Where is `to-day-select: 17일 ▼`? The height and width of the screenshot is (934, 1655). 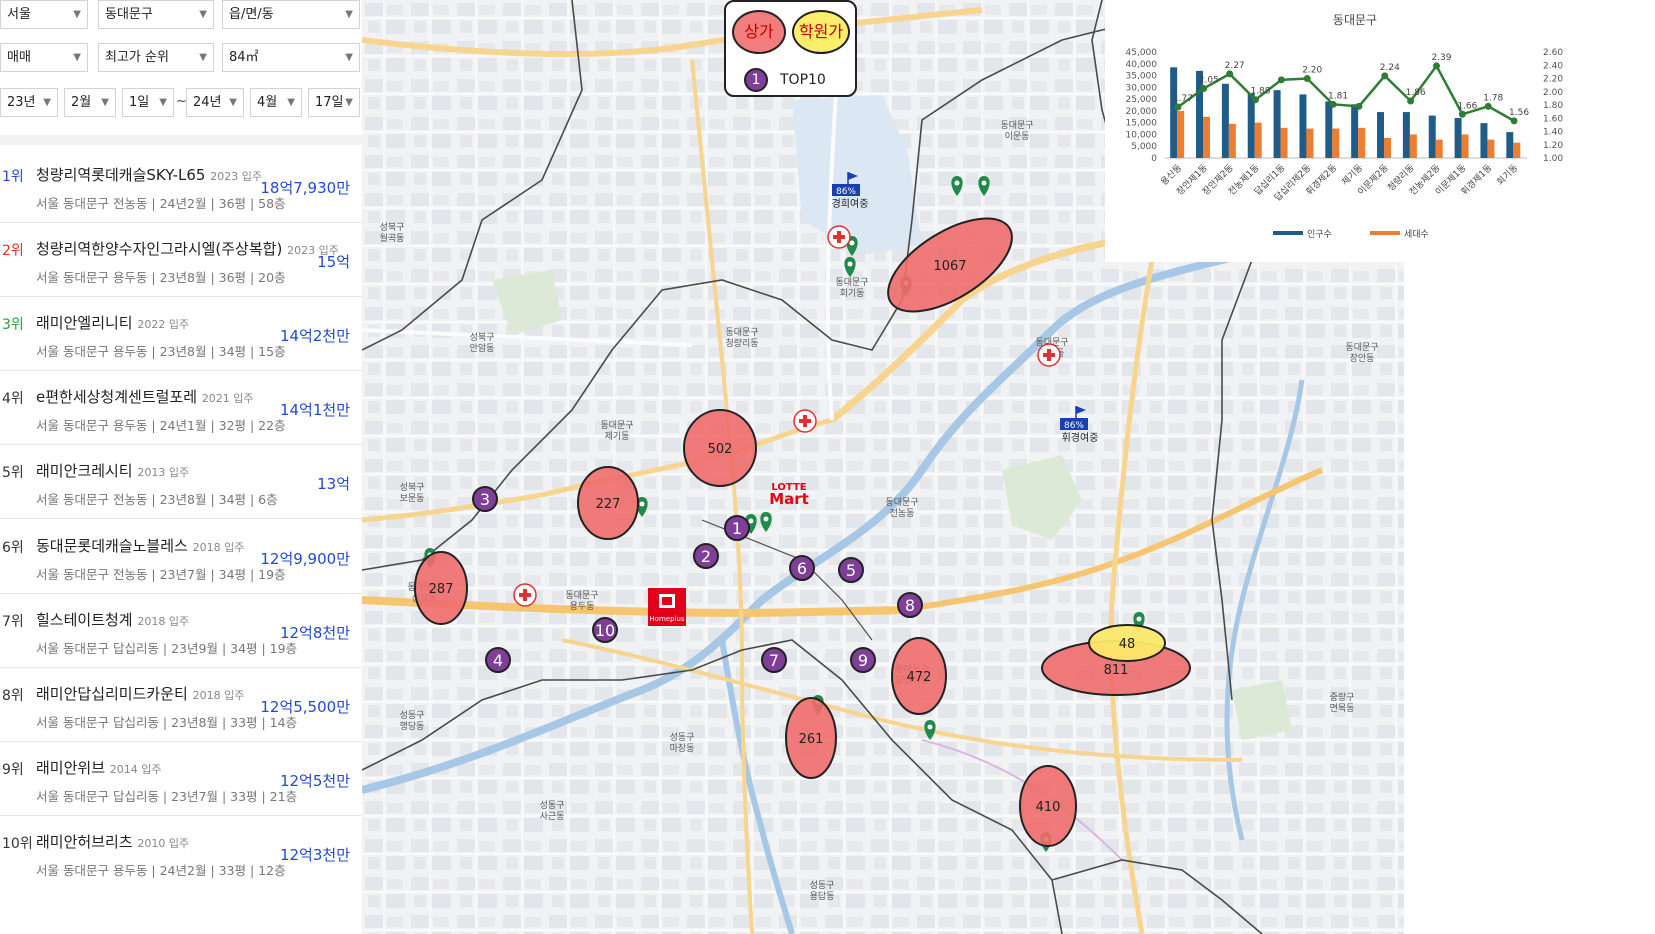 to-day-select: 17일 ▼ is located at coordinates (334, 102).